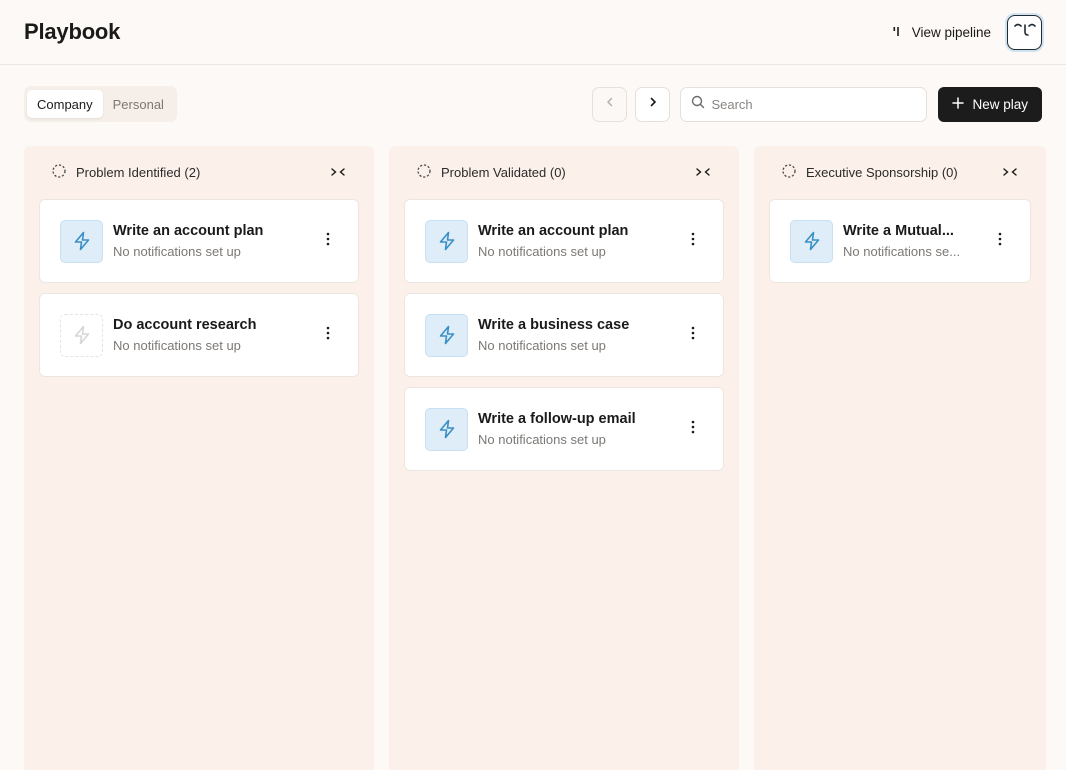  I want to click on column-title: Problem Validated (0), so click(503, 172).